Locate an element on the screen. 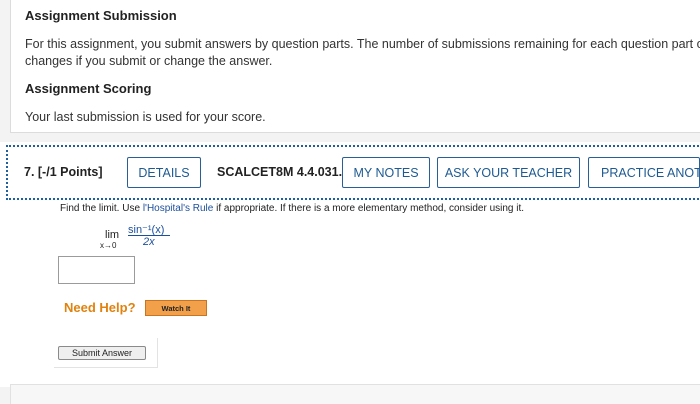 The height and width of the screenshot is (404, 700). watch-it-button: Watch It is located at coordinates (176, 308).